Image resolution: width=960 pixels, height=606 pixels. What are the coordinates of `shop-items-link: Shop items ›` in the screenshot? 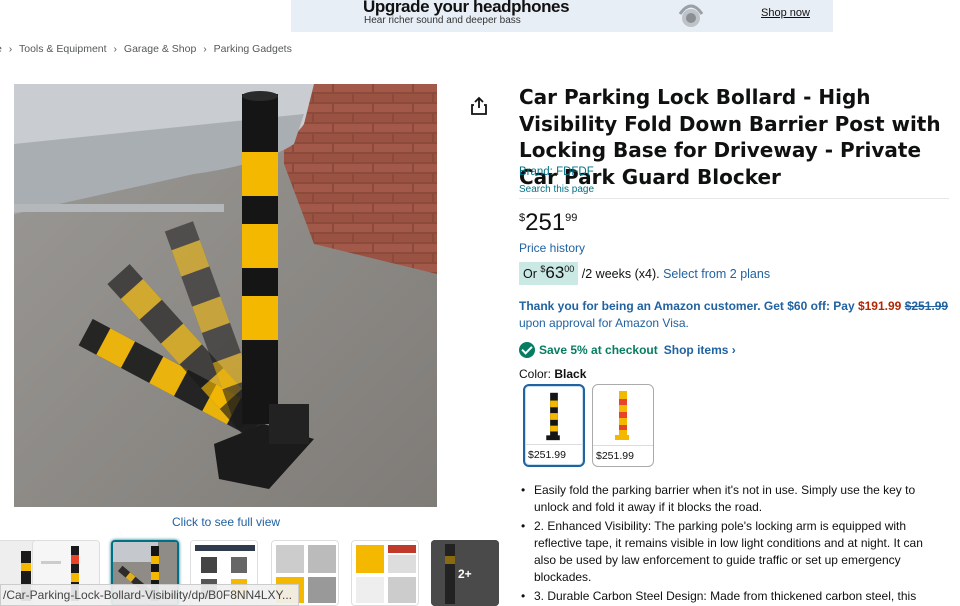 It's located at (700, 350).